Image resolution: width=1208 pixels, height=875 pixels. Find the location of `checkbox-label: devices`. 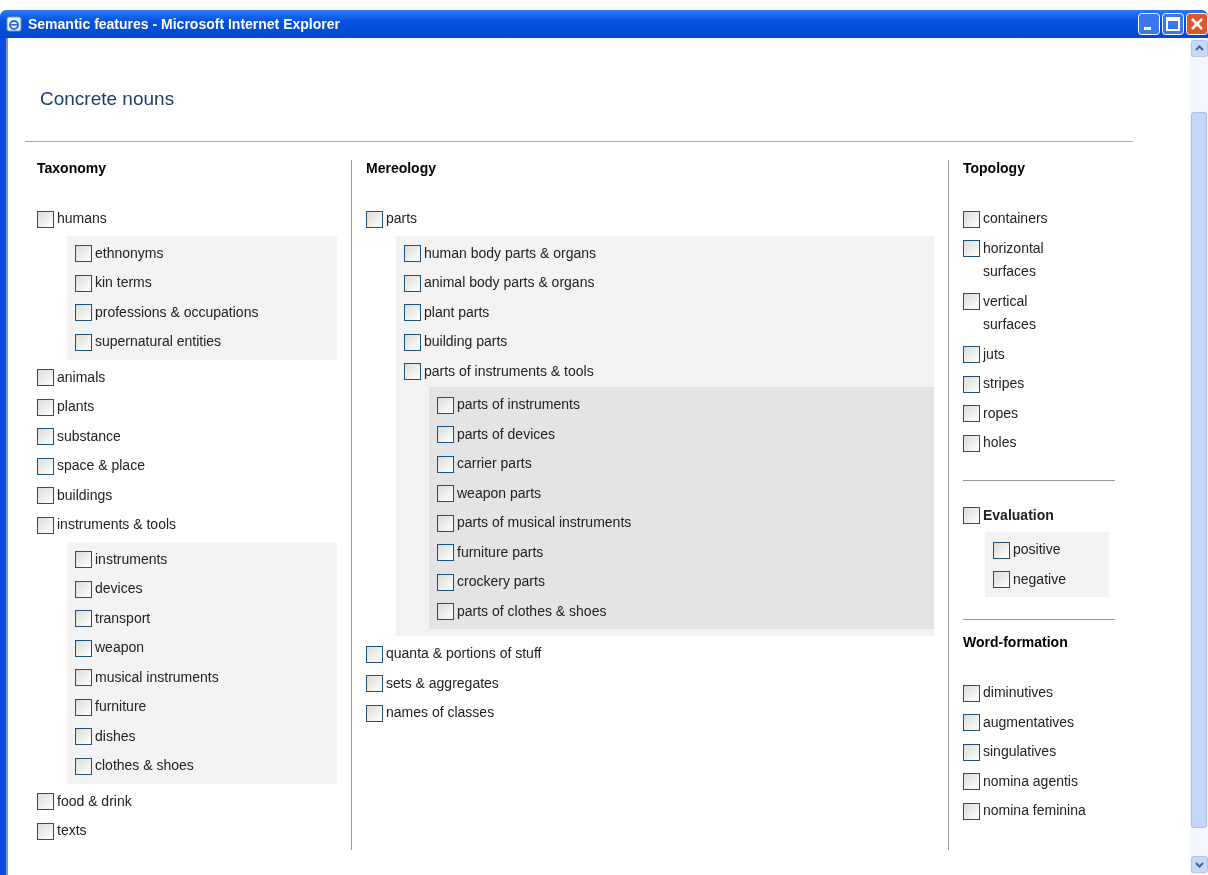

checkbox-label: devices is located at coordinates (119, 589).